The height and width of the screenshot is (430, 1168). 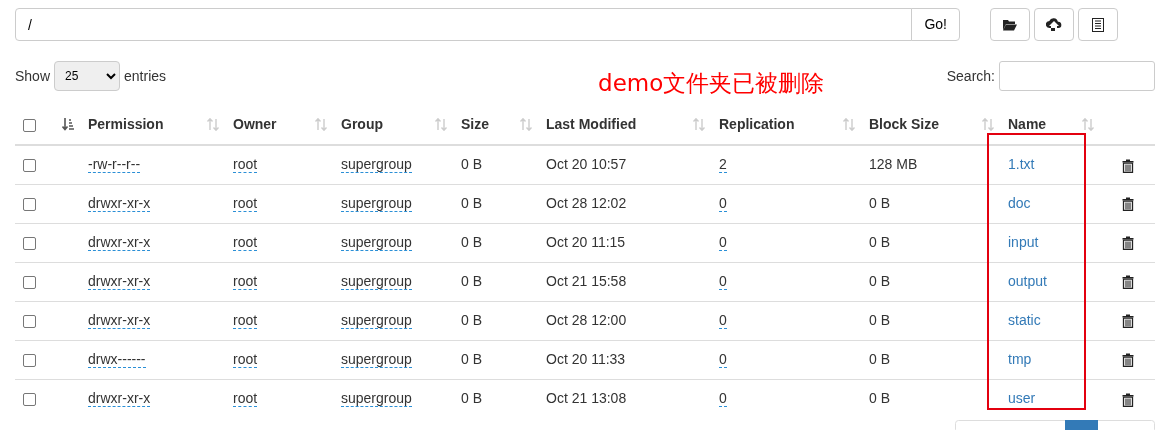 What do you see at coordinates (1019, 203) in the screenshot?
I see `file-name-link: doc` at bounding box center [1019, 203].